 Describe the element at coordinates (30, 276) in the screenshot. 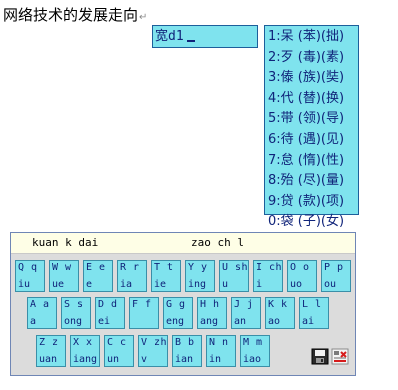

I see `keyboard-key: Q q iu` at that location.